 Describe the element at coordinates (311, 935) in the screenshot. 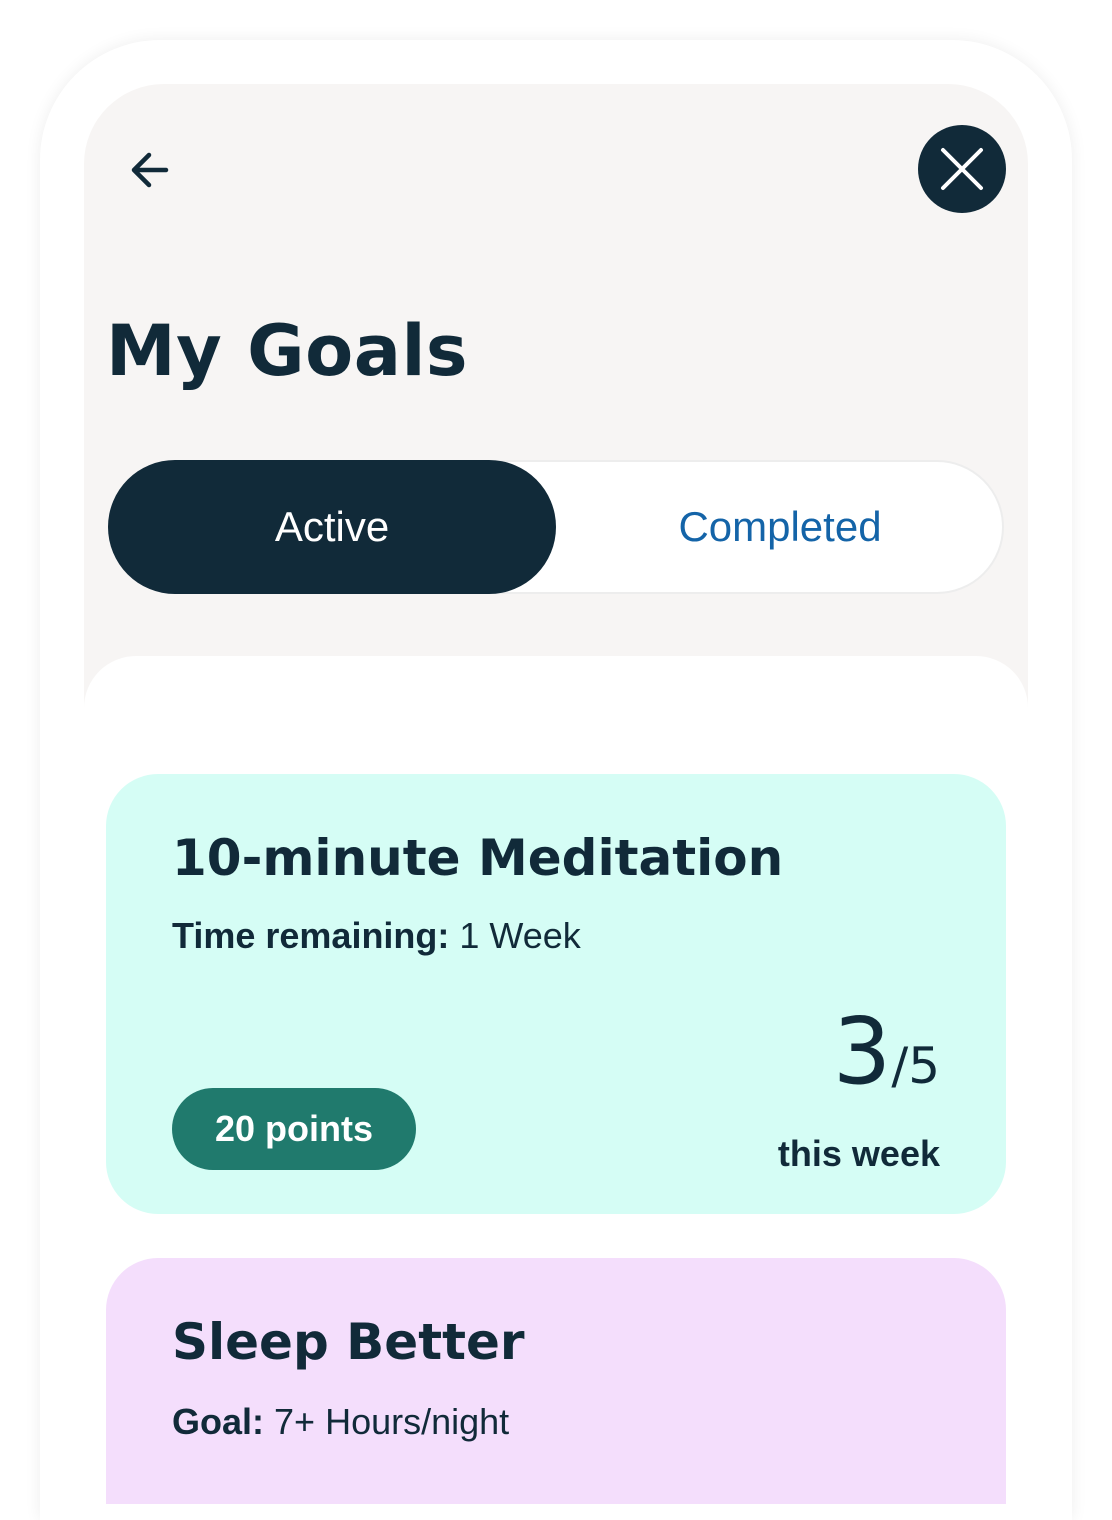

I see `goal-meta-label: Time remaining:` at that location.